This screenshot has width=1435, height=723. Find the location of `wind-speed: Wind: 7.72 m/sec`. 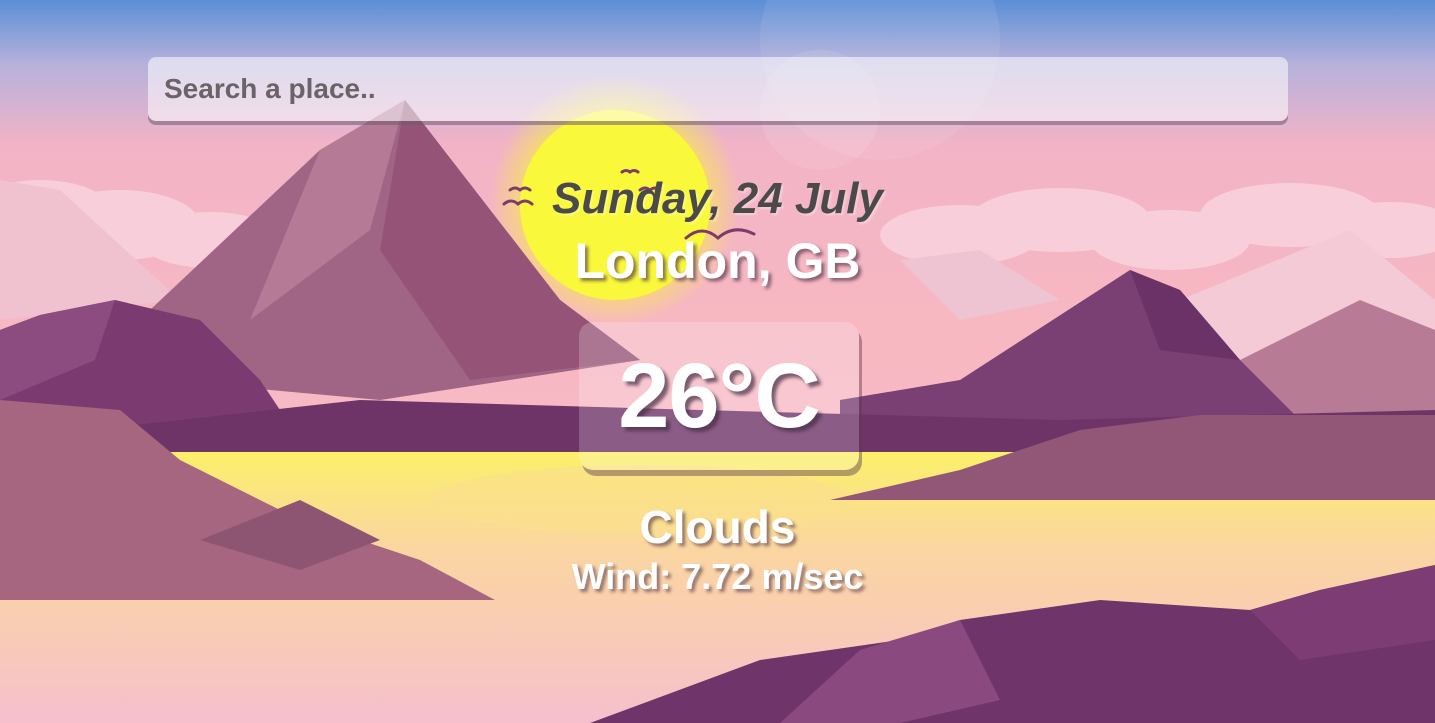

wind-speed: Wind: 7.72 m/sec is located at coordinates (717, 576).